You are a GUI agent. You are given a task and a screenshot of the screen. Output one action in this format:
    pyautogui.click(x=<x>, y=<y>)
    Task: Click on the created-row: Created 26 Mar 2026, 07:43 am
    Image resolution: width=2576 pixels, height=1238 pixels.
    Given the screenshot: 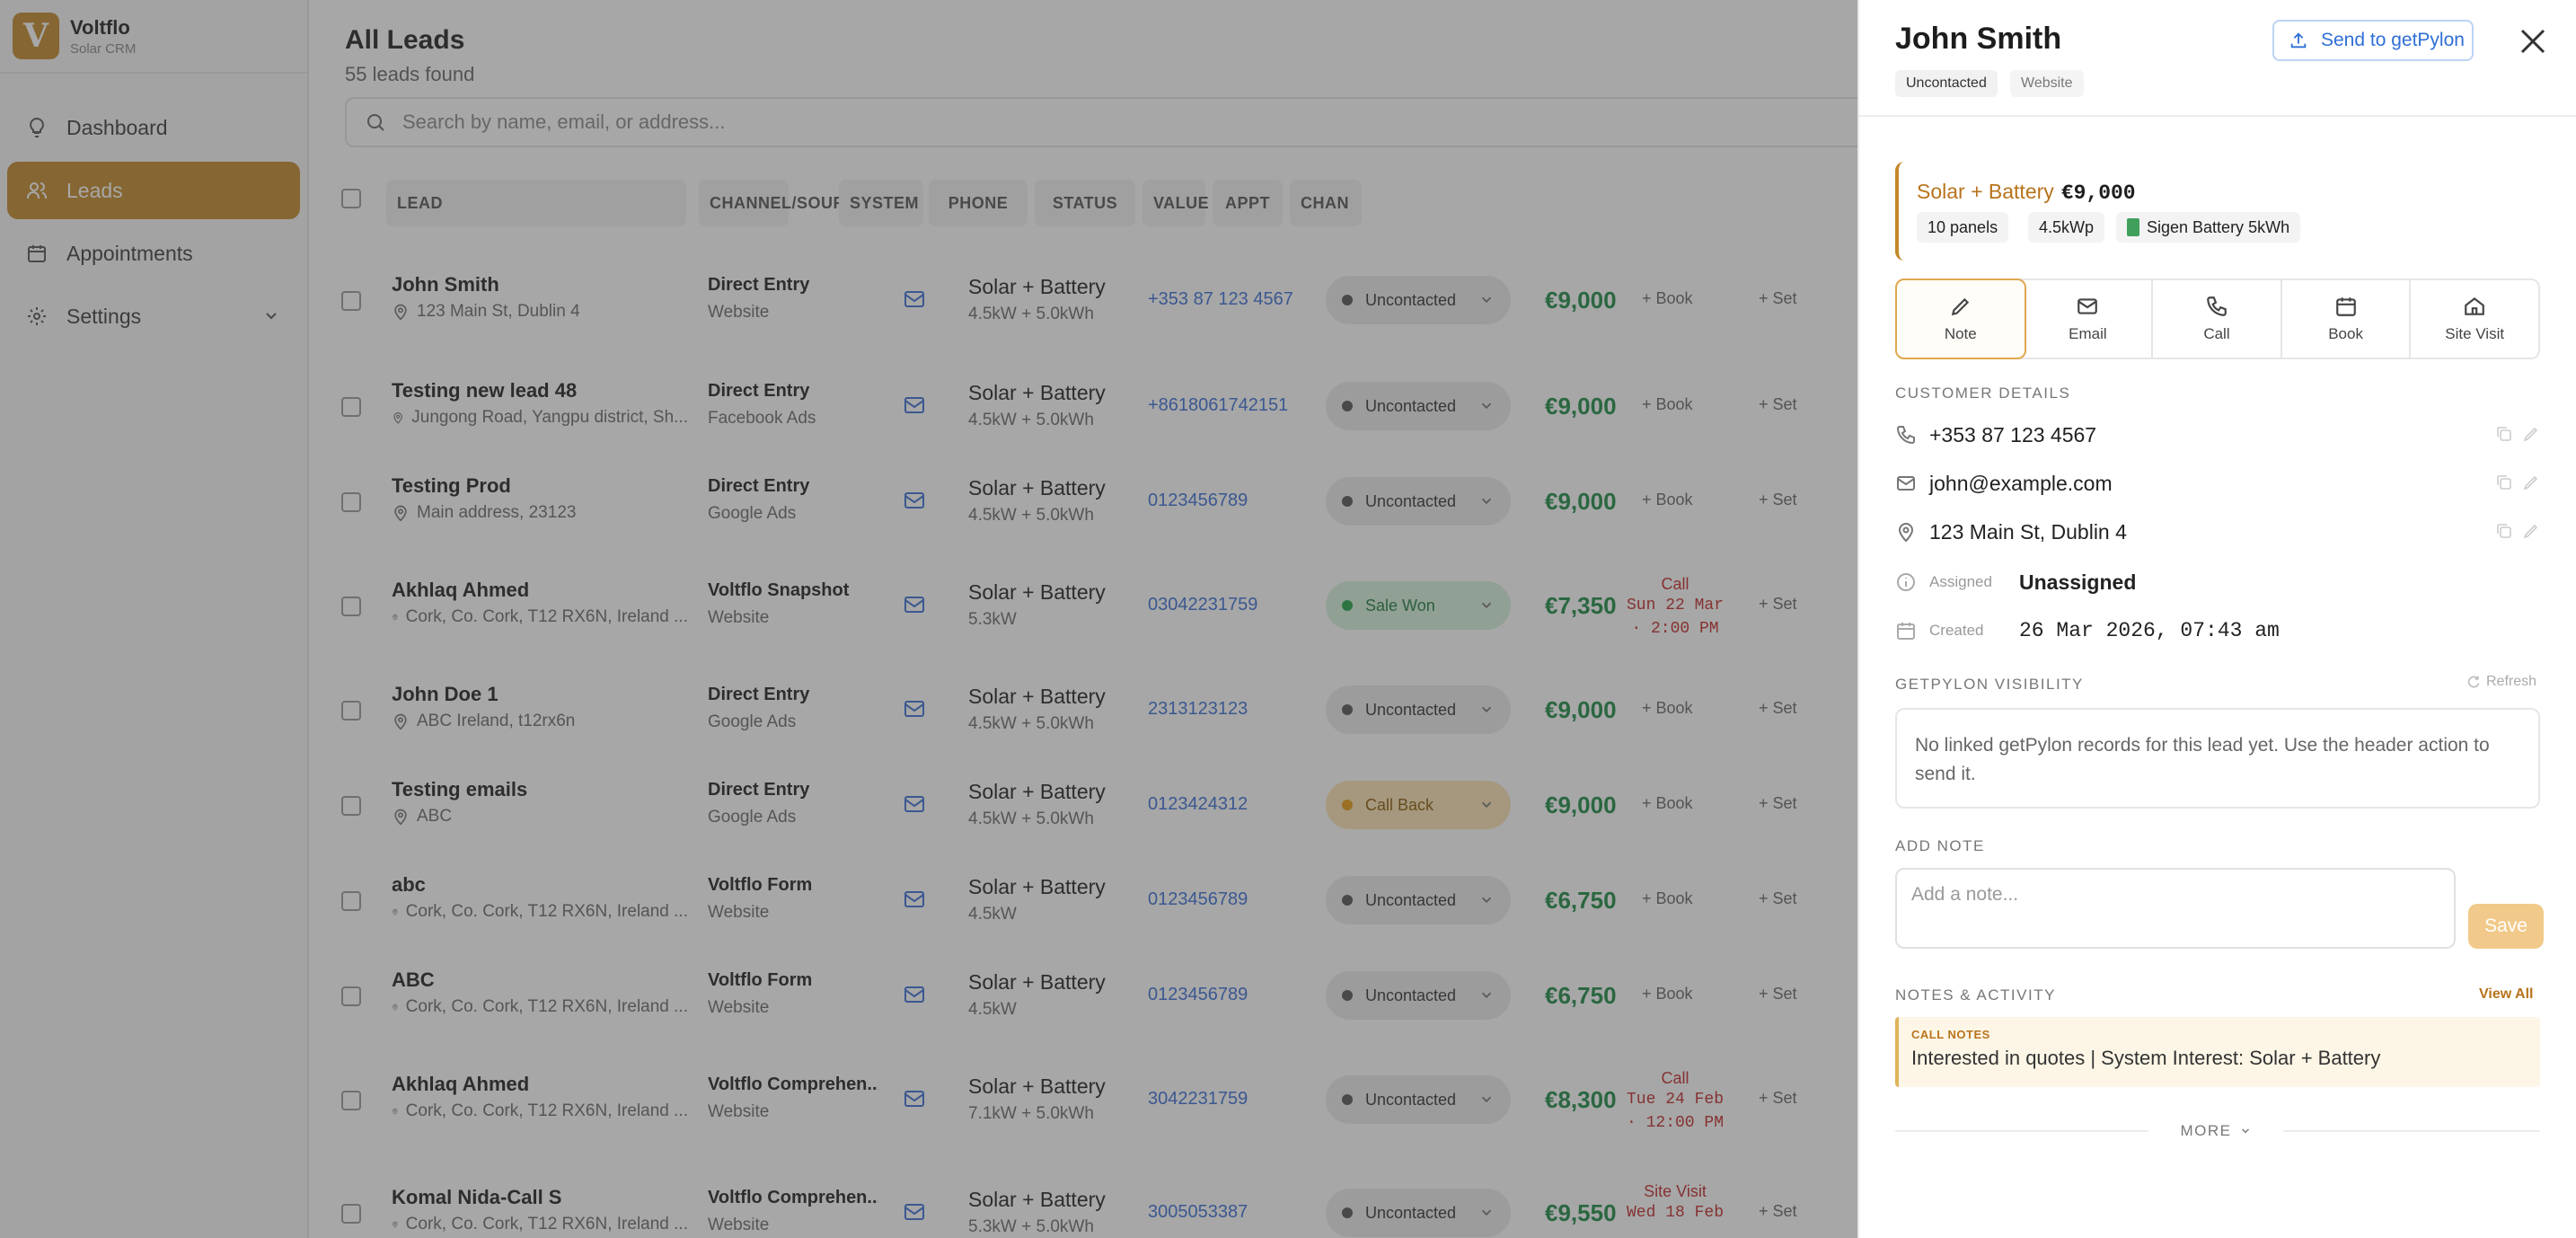 What is the action you would take?
    pyautogui.click(x=2217, y=631)
    